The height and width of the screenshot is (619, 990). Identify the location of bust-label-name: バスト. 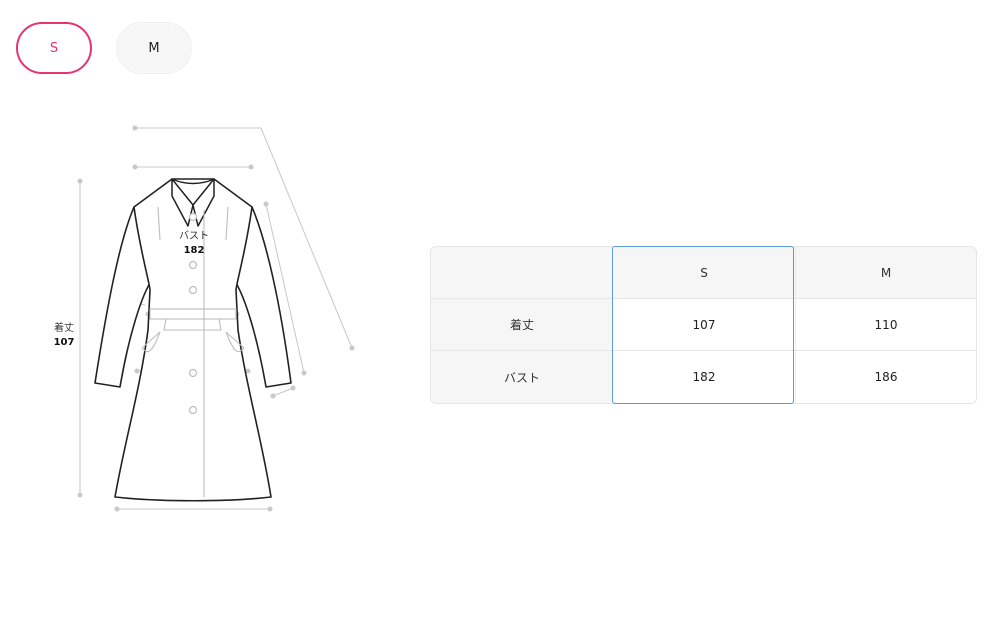
(194, 236).